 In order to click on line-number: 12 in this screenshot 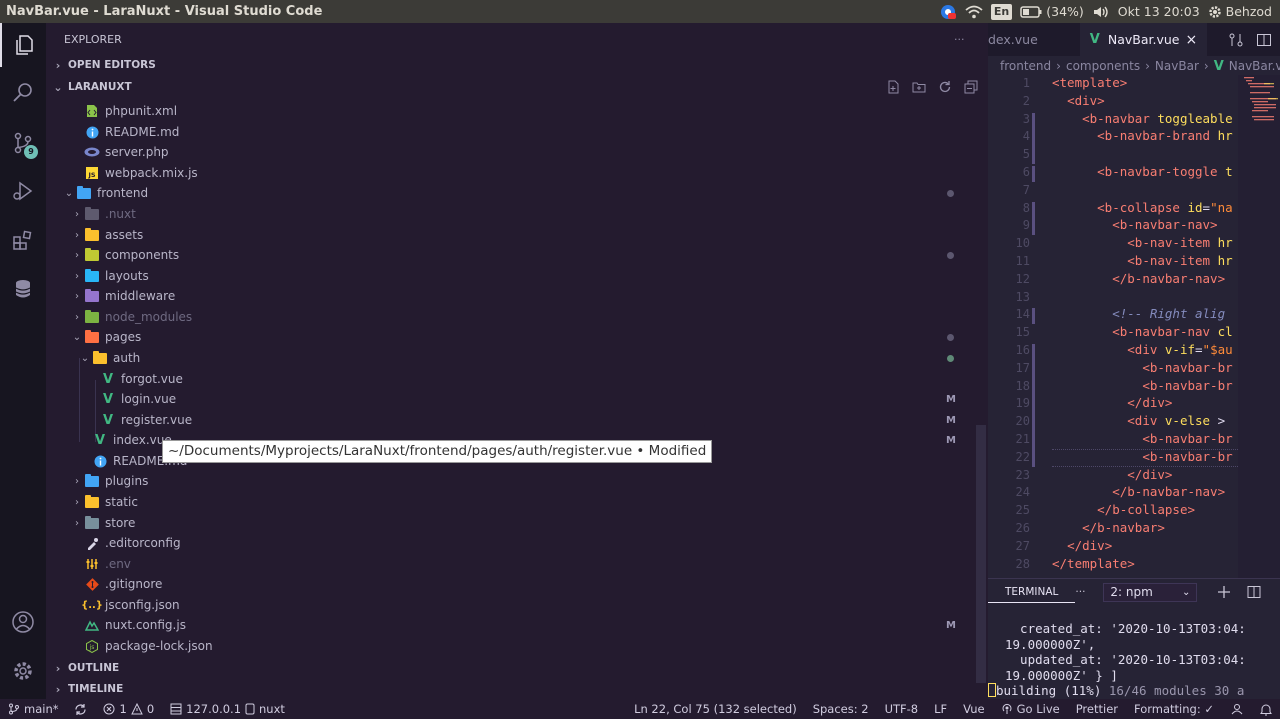, I will do `click(1022, 278)`.